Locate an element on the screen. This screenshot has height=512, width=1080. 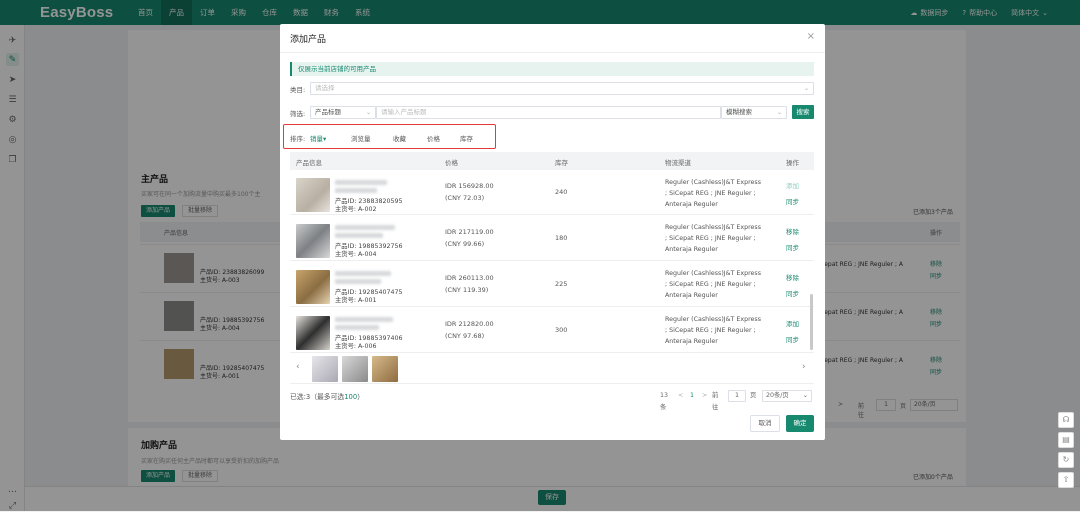
match-mode-value: 模糊搜索 is located at coordinates (739, 112).